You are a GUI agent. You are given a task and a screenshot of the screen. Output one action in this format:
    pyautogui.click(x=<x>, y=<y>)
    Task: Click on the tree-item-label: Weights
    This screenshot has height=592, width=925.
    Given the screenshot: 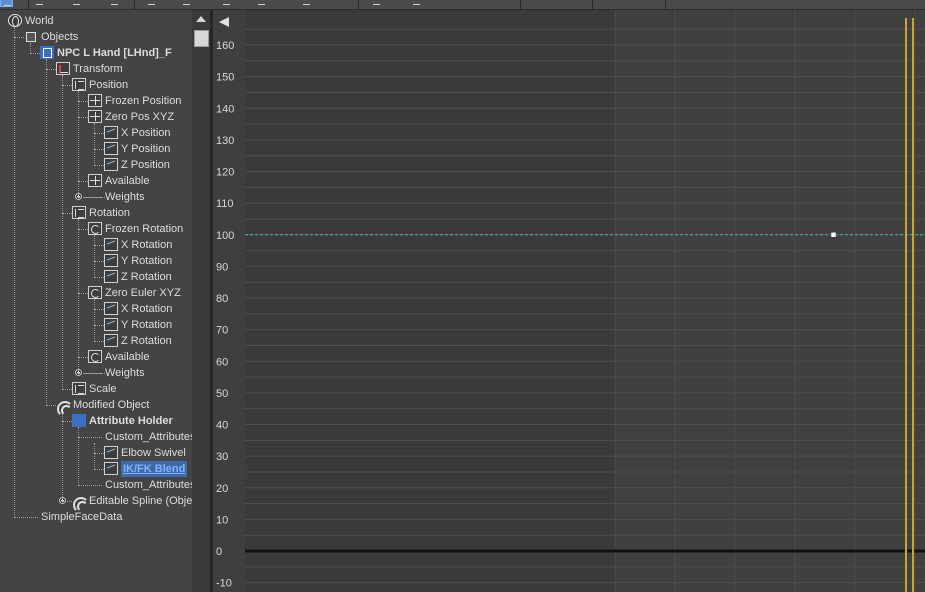 What is the action you would take?
    pyautogui.click(x=125, y=373)
    